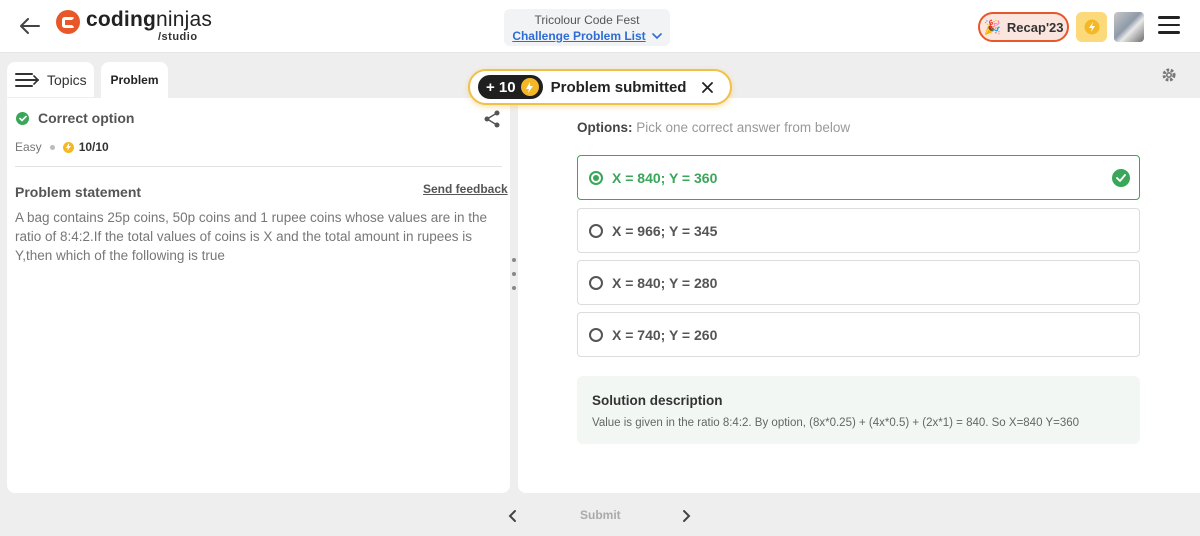  I want to click on chevron-right-icon, so click(687, 516).